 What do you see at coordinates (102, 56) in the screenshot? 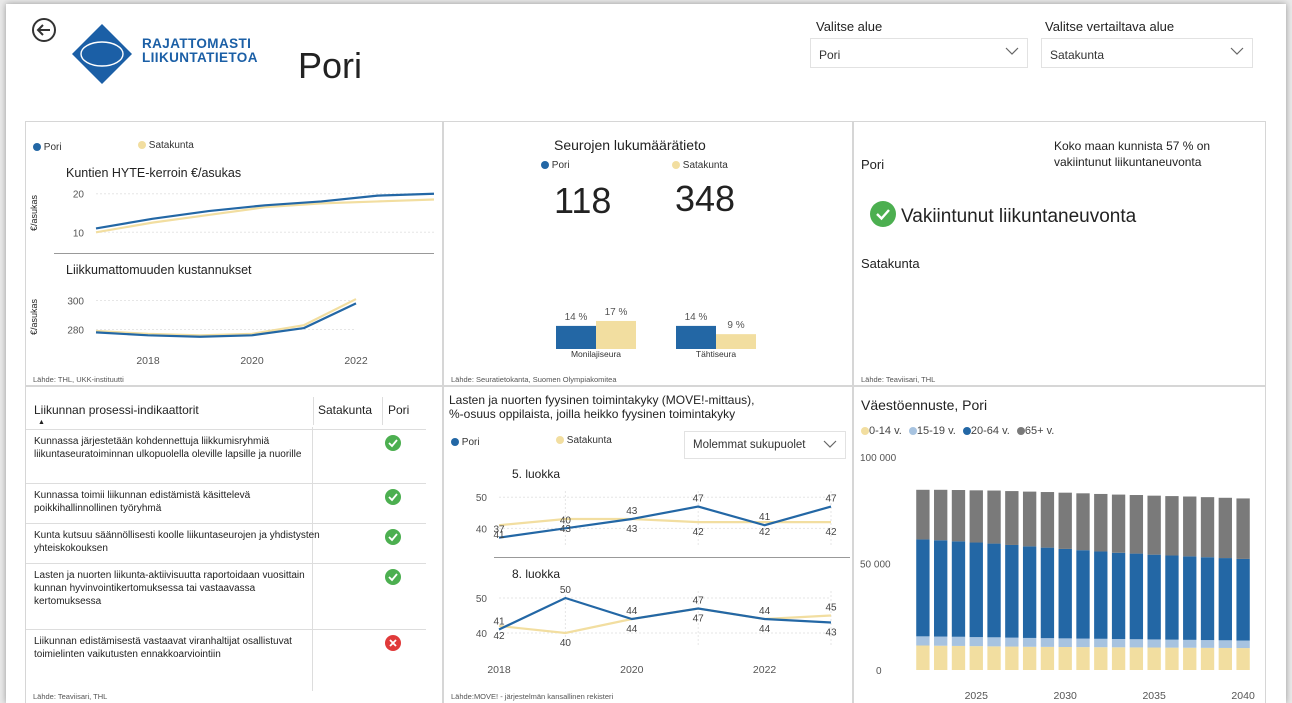
I see `rlt-logo` at bounding box center [102, 56].